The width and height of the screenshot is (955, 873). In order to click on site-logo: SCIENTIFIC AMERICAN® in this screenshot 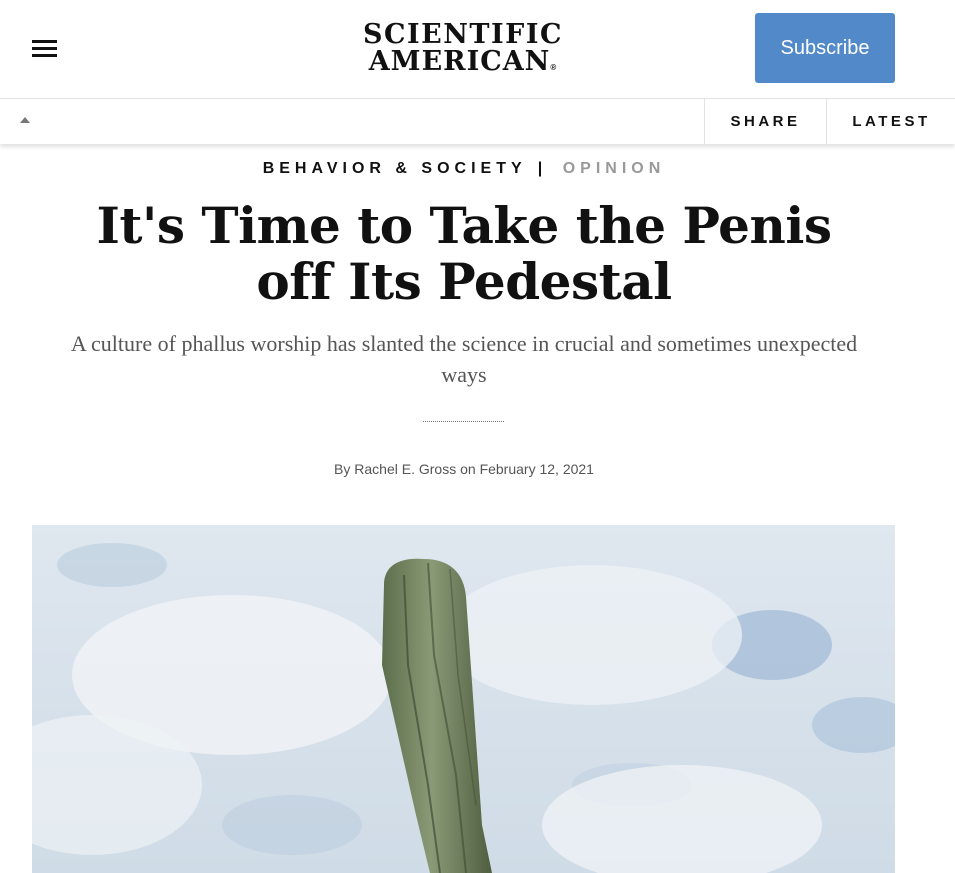, I will do `click(463, 51)`.